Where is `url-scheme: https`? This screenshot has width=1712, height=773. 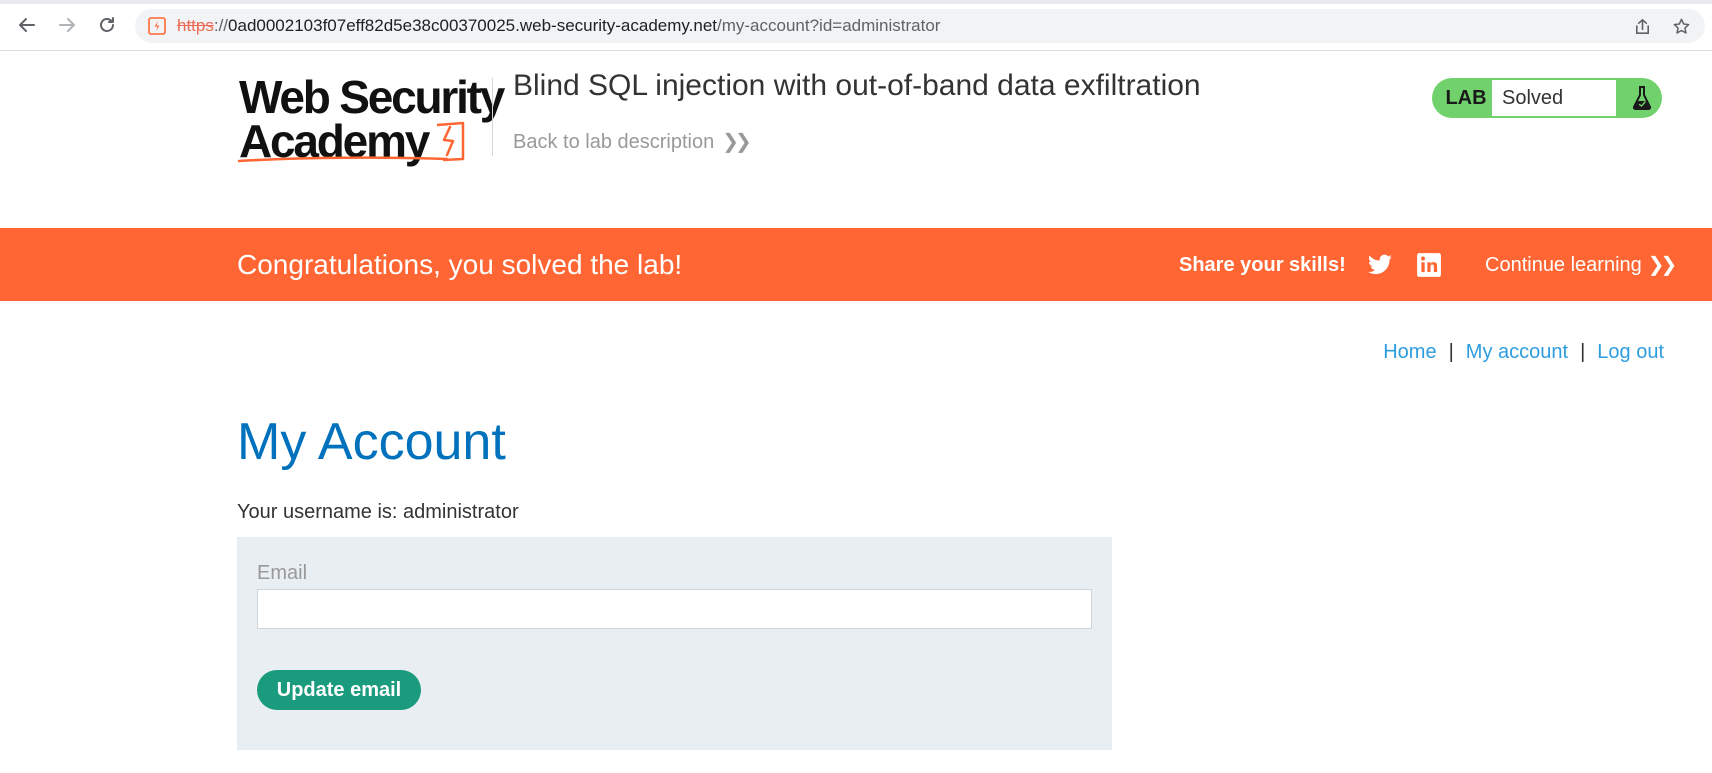
url-scheme: https is located at coordinates (195, 25).